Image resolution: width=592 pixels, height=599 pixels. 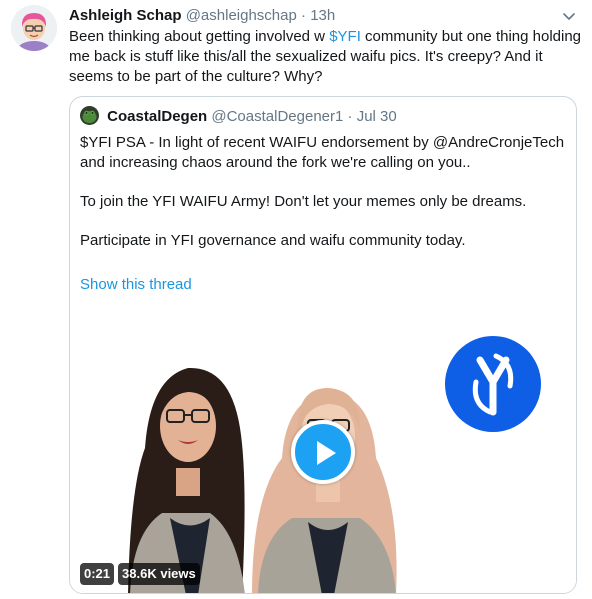 What do you see at coordinates (159, 574) in the screenshot?
I see `video-view-count: 38.6K views` at bounding box center [159, 574].